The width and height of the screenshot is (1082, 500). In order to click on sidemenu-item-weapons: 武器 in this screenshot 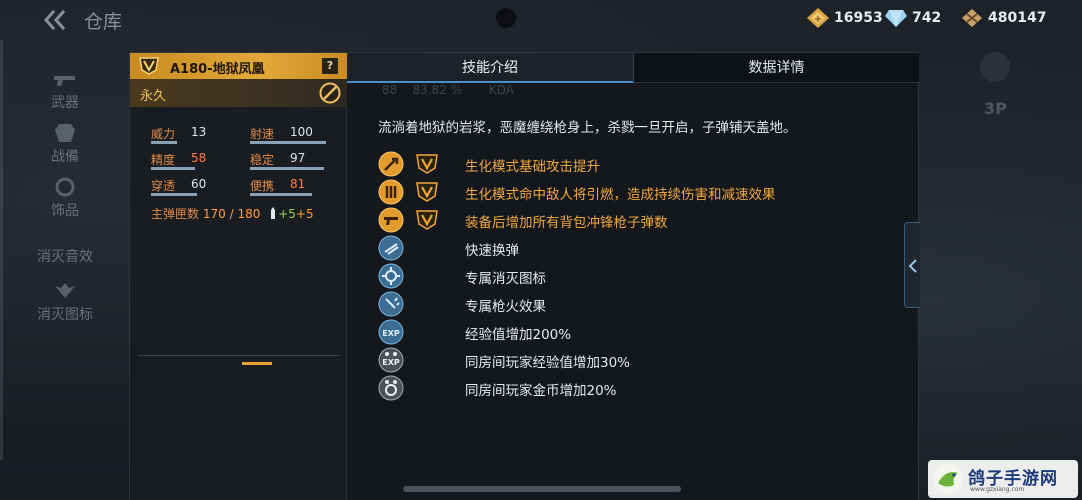, I will do `click(65, 90)`.